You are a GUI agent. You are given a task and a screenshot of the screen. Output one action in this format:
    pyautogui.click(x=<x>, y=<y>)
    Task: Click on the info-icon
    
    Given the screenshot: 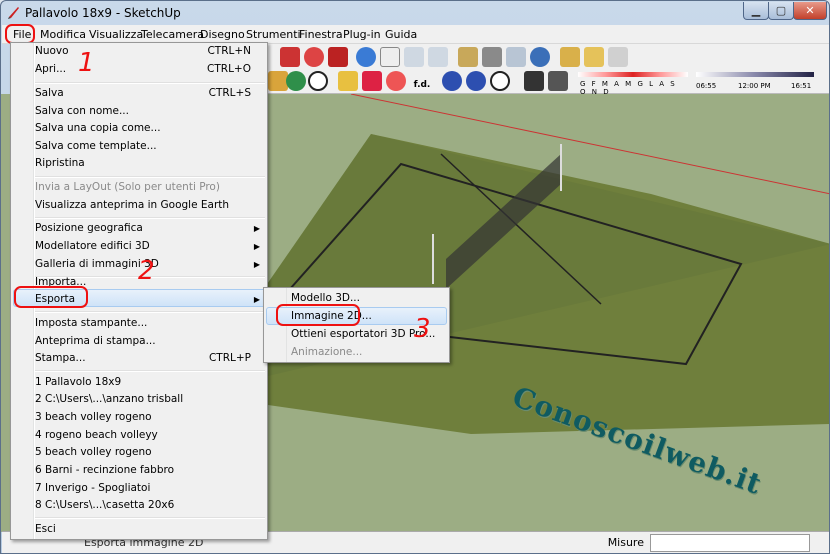 What is the action you would take?
    pyautogui.click(x=318, y=81)
    